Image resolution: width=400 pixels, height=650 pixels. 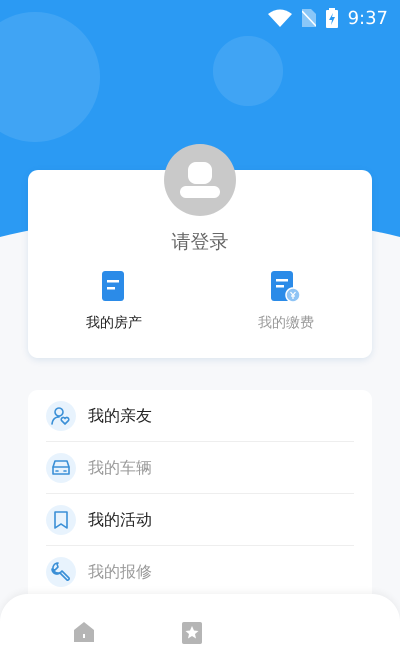 I want to click on bookmark-icon, so click(x=61, y=519).